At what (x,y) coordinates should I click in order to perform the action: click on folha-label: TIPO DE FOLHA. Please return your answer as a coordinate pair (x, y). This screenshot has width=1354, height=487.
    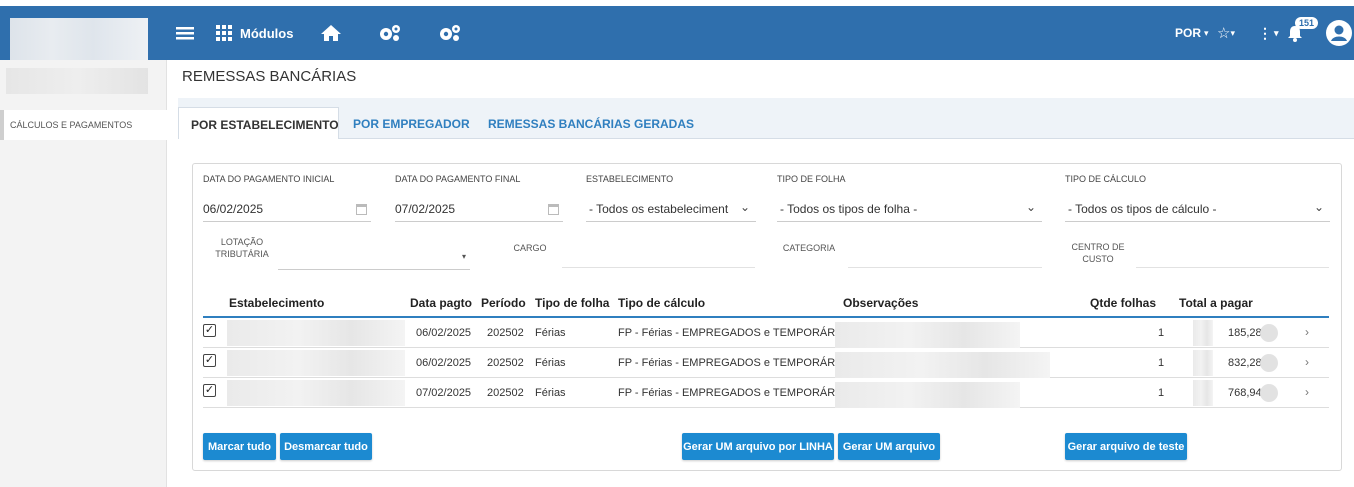
    Looking at the image, I should click on (811, 179).